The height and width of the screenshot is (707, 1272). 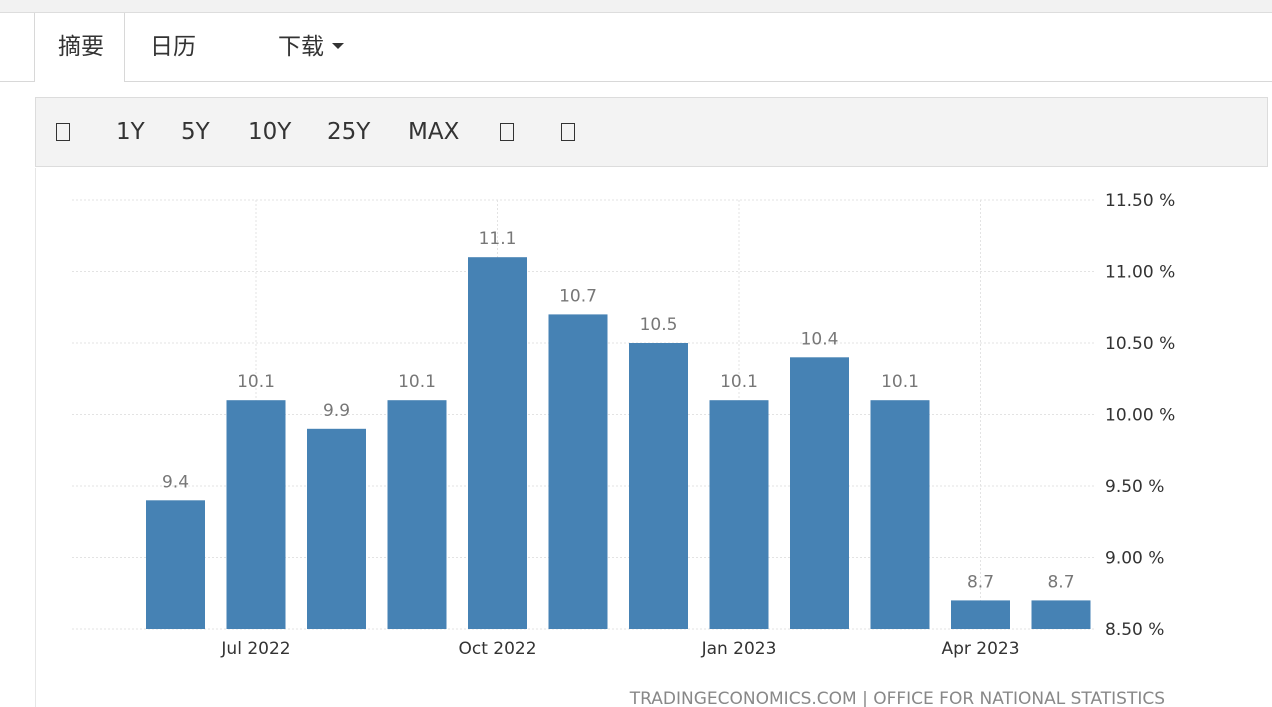 What do you see at coordinates (1140, 273) in the screenshot?
I see `y-tick-label: 11.00 %` at bounding box center [1140, 273].